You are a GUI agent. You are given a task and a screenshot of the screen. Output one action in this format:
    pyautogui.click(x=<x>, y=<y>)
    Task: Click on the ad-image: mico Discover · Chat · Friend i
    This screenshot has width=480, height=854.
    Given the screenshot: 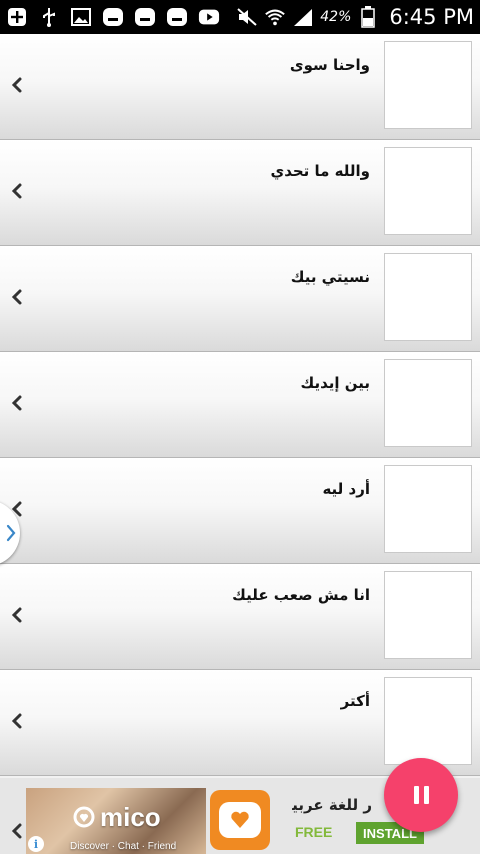 What is the action you would take?
    pyautogui.click(x=116, y=821)
    